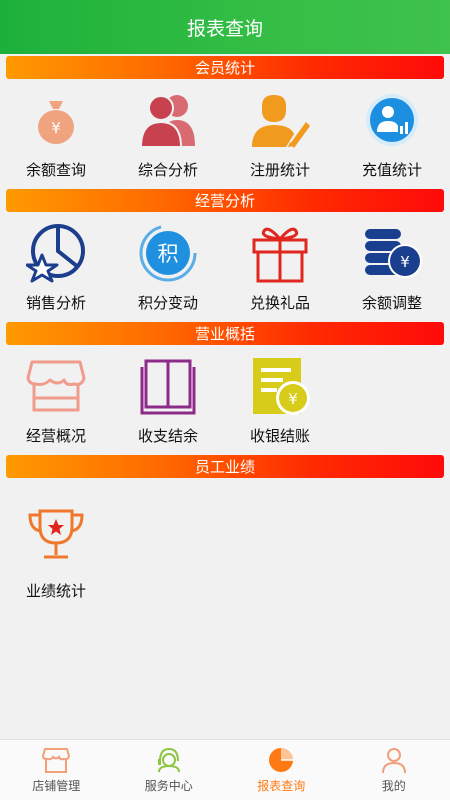 The width and height of the screenshot is (450, 800). Describe the element at coordinates (55, 303) in the screenshot. I see `grid-item-label: 销售分析` at that location.